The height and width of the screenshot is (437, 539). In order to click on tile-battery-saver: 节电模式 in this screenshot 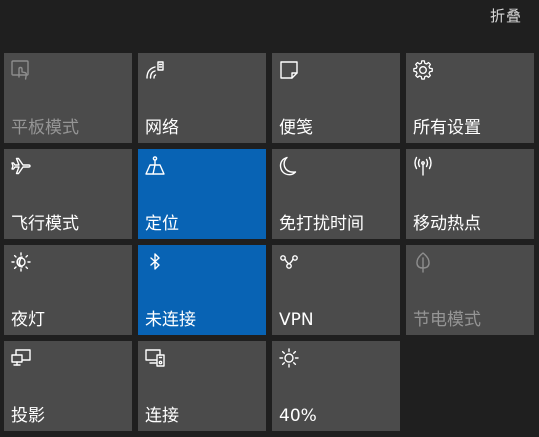, I will do `click(470, 290)`.